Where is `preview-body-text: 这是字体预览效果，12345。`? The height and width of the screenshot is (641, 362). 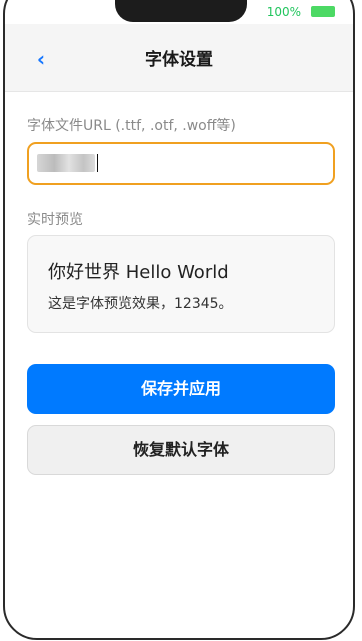
preview-body-text: 这是字体预览效果，12345。 is located at coordinates (140, 304).